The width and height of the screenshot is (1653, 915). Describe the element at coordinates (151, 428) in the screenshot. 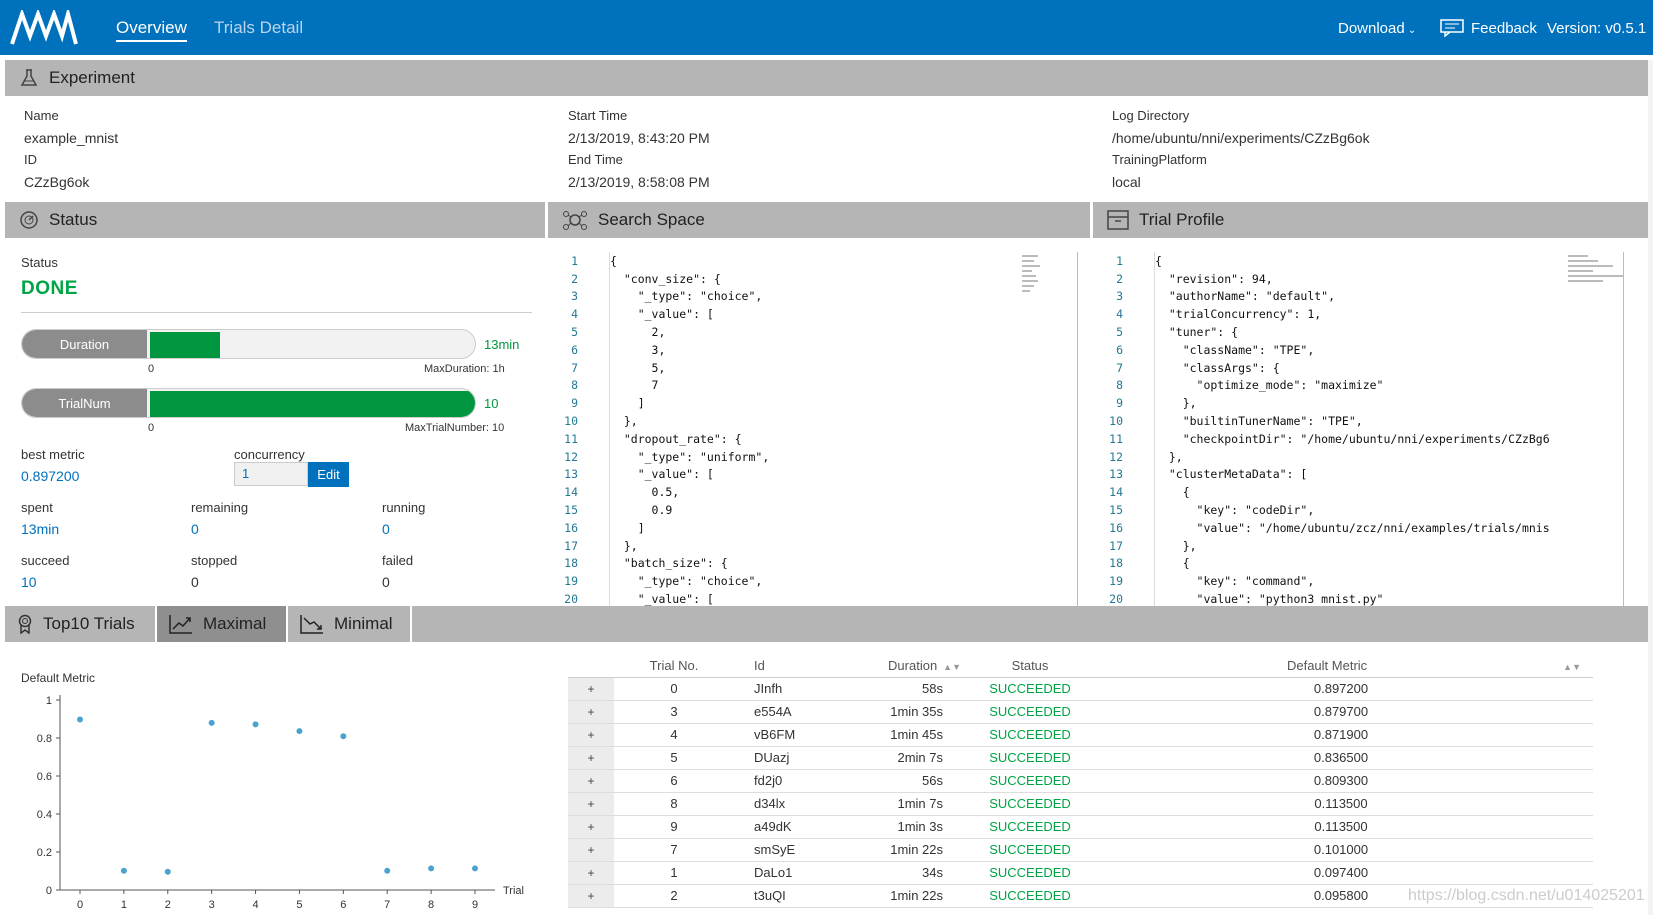

I see `trialnum-min: 0` at that location.